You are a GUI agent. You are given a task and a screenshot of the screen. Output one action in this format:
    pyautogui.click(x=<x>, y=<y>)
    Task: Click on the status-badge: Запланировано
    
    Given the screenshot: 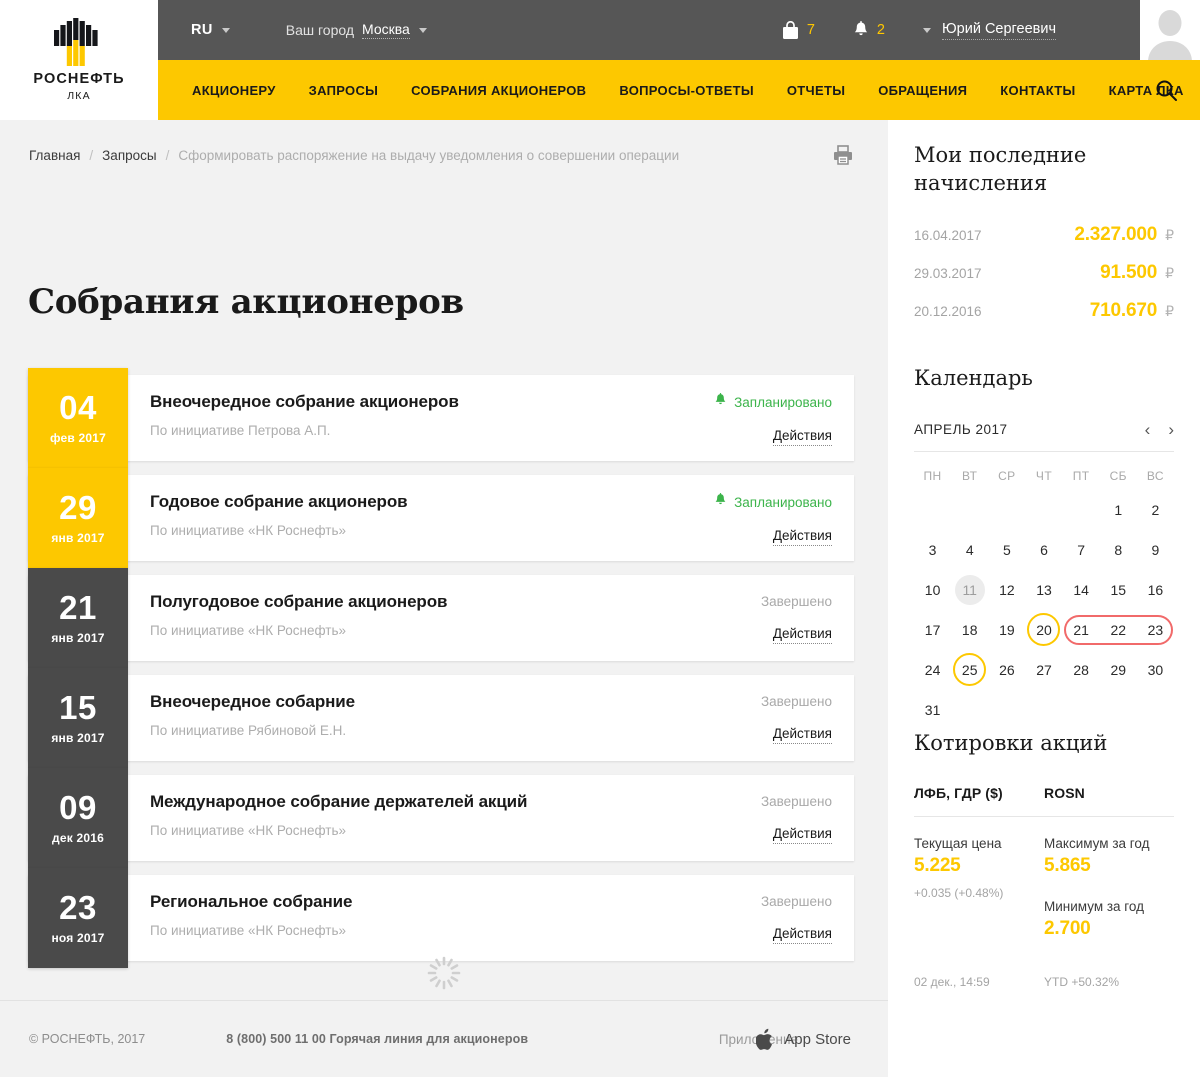 What is the action you would take?
    pyautogui.click(x=773, y=502)
    